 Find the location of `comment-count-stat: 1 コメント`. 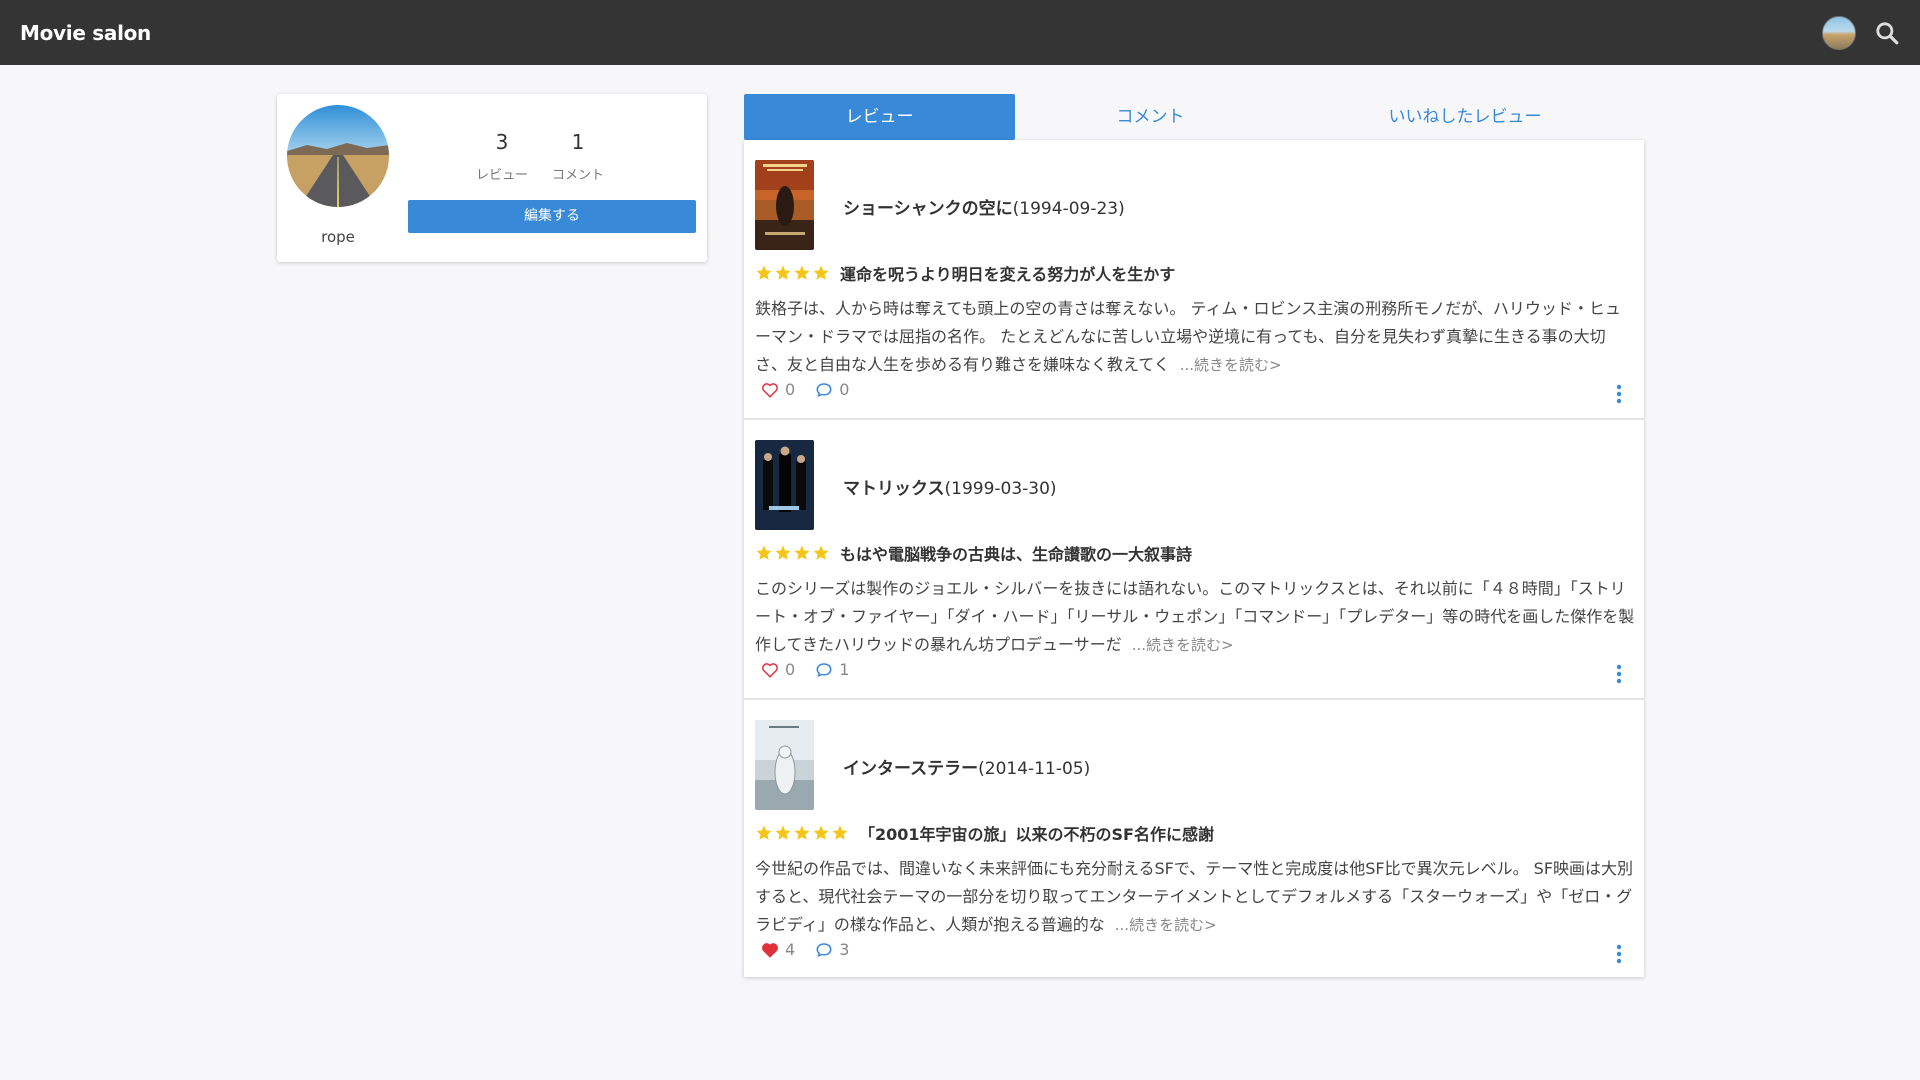

comment-count-stat: 1 コメント is located at coordinates (578, 156).